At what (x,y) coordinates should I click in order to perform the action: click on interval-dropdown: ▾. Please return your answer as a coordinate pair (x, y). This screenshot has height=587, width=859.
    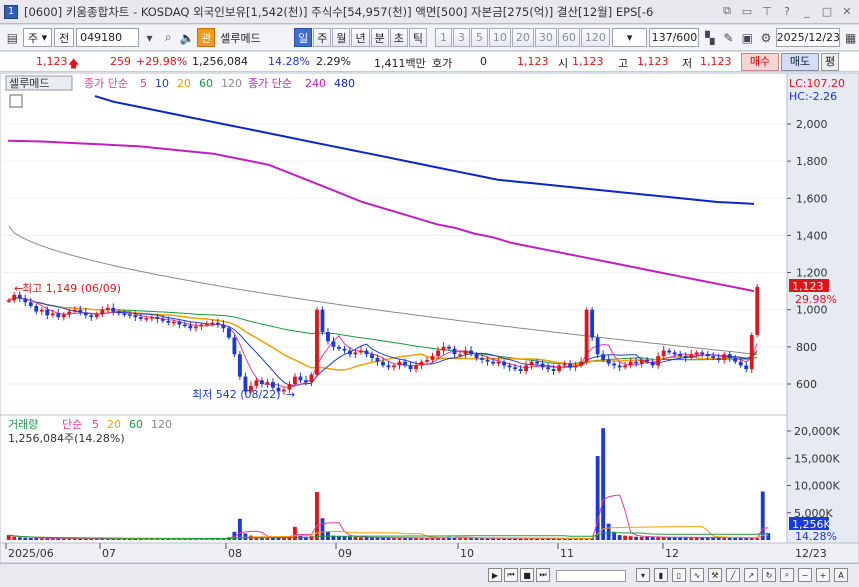
    Looking at the image, I should click on (629, 37).